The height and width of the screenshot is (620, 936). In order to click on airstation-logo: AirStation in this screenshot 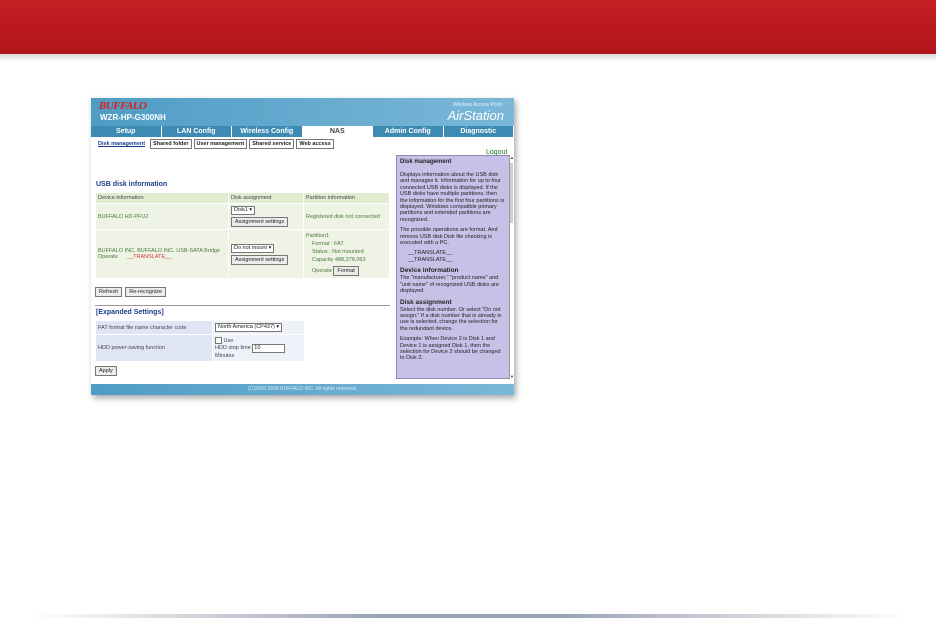, I will do `click(475, 115)`.